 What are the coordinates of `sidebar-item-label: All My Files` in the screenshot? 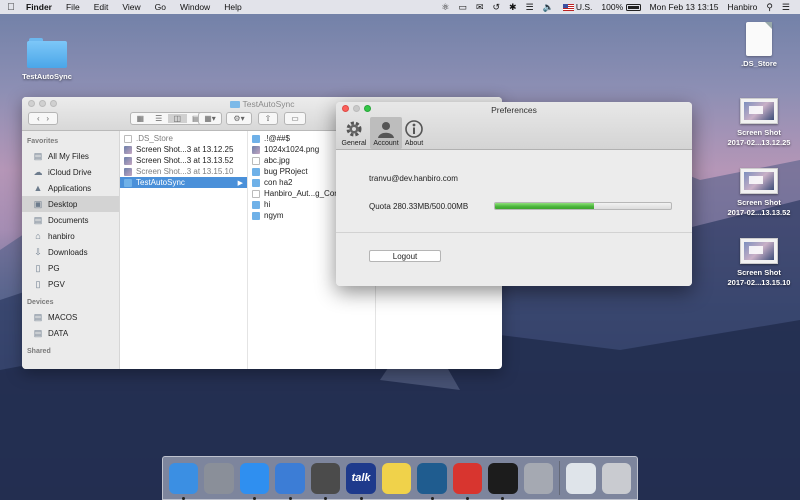 It's located at (68, 156).